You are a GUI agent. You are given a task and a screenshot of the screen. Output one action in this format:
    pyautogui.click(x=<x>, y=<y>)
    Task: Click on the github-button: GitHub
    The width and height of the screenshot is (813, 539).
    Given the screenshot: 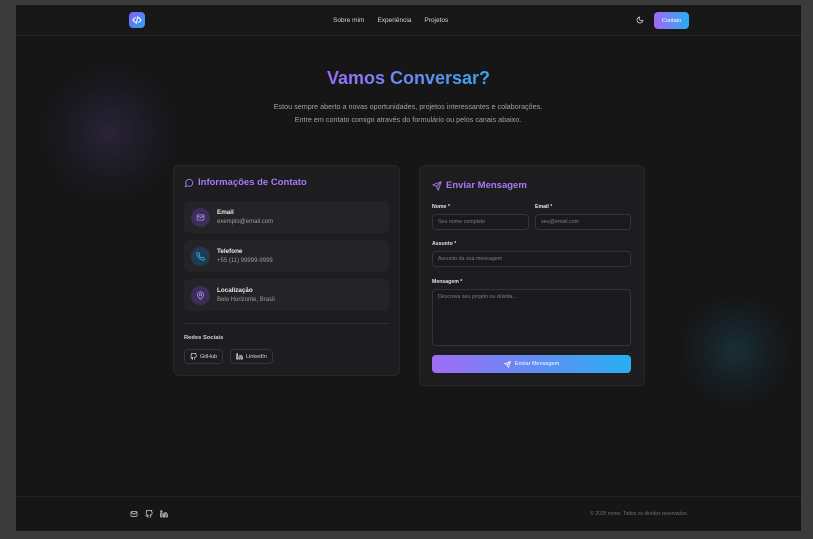 What is the action you would take?
    pyautogui.click(x=204, y=356)
    